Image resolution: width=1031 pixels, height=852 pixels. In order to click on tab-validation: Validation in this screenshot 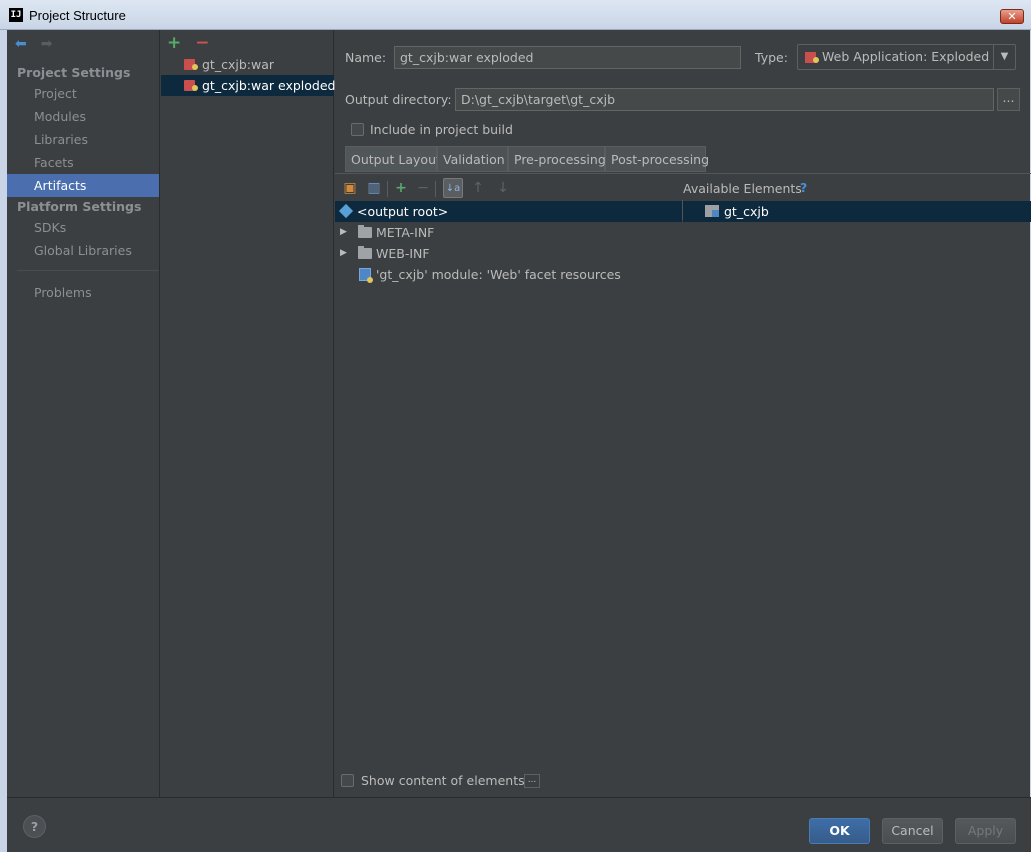, I will do `click(472, 159)`.